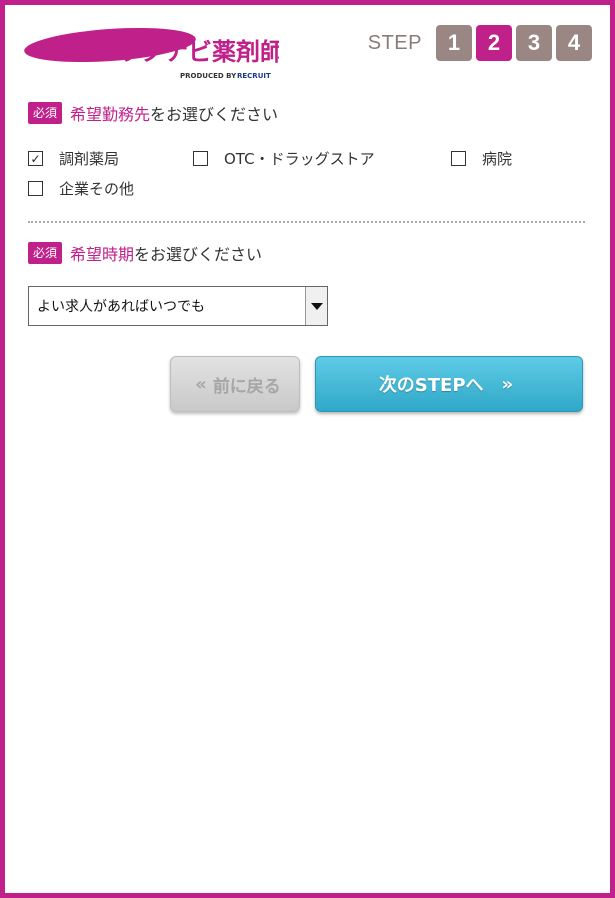 The height and width of the screenshot is (898, 615). I want to click on checkbox-hospital-box, so click(458, 158).